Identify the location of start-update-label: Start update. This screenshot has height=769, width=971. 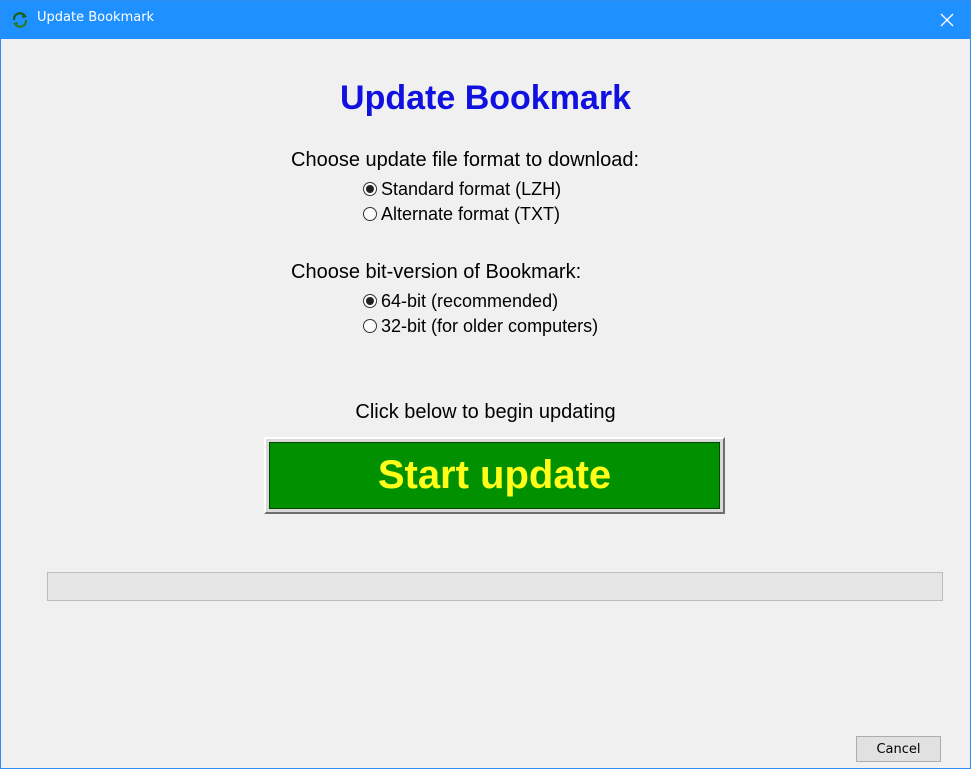
(494, 475).